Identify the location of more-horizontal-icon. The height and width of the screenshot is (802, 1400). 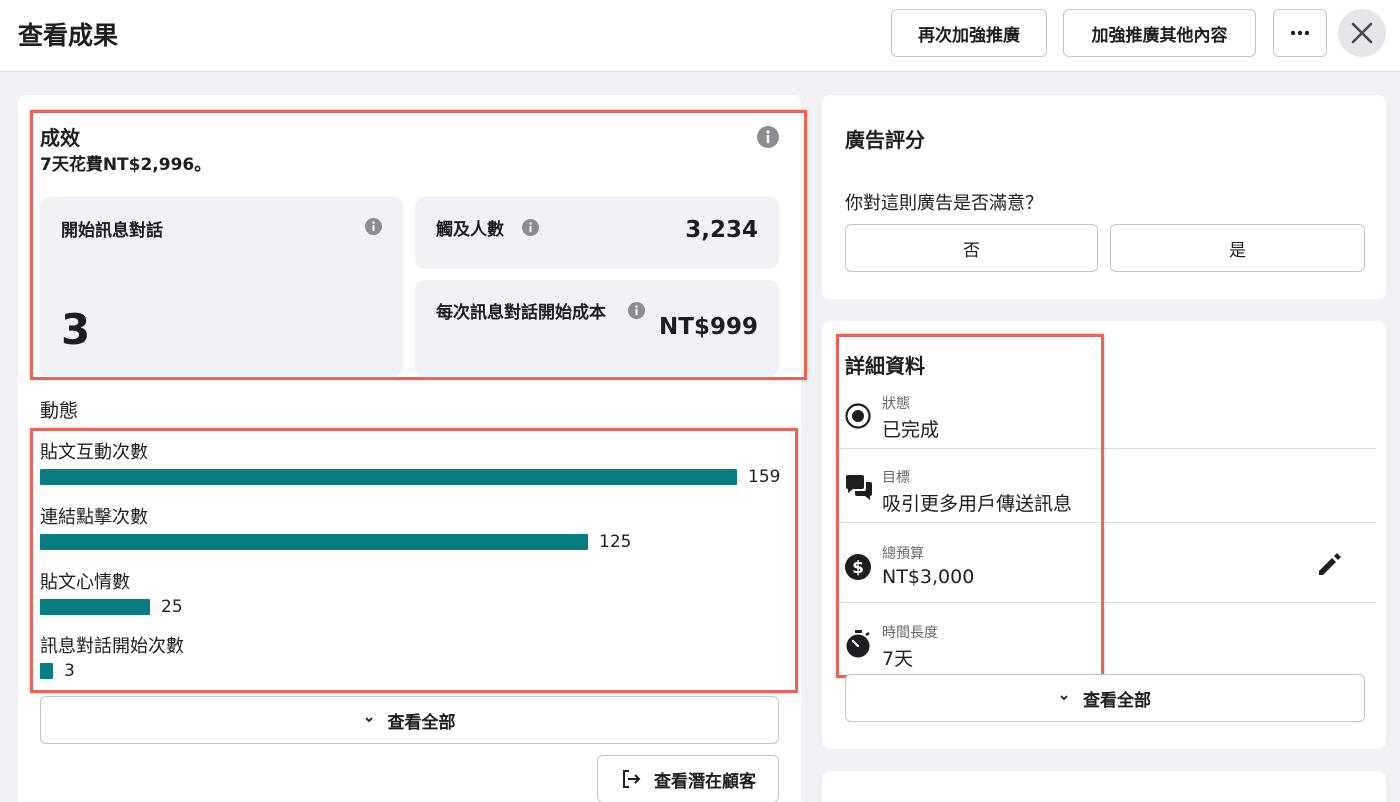
(1300, 33).